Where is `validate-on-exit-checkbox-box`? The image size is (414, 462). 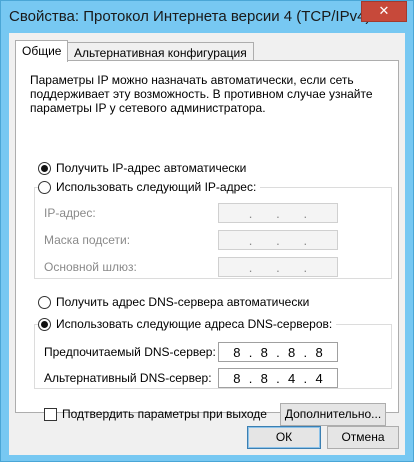
validate-on-exit-checkbox-box is located at coordinates (50, 414).